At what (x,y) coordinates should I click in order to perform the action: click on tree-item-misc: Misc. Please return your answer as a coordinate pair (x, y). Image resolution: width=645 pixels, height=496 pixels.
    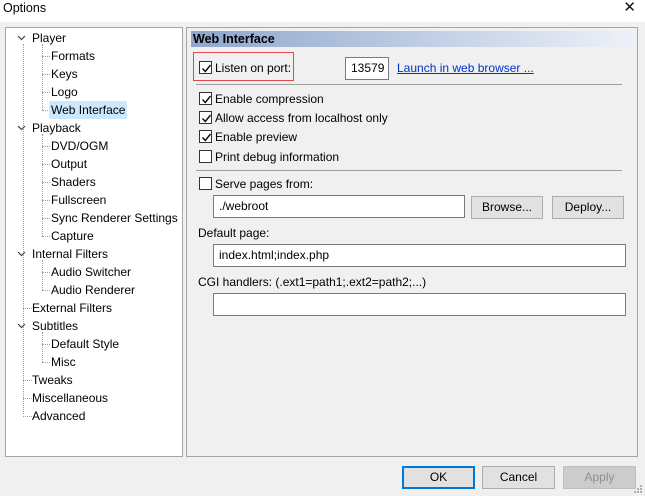
    Looking at the image, I should click on (63, 362).